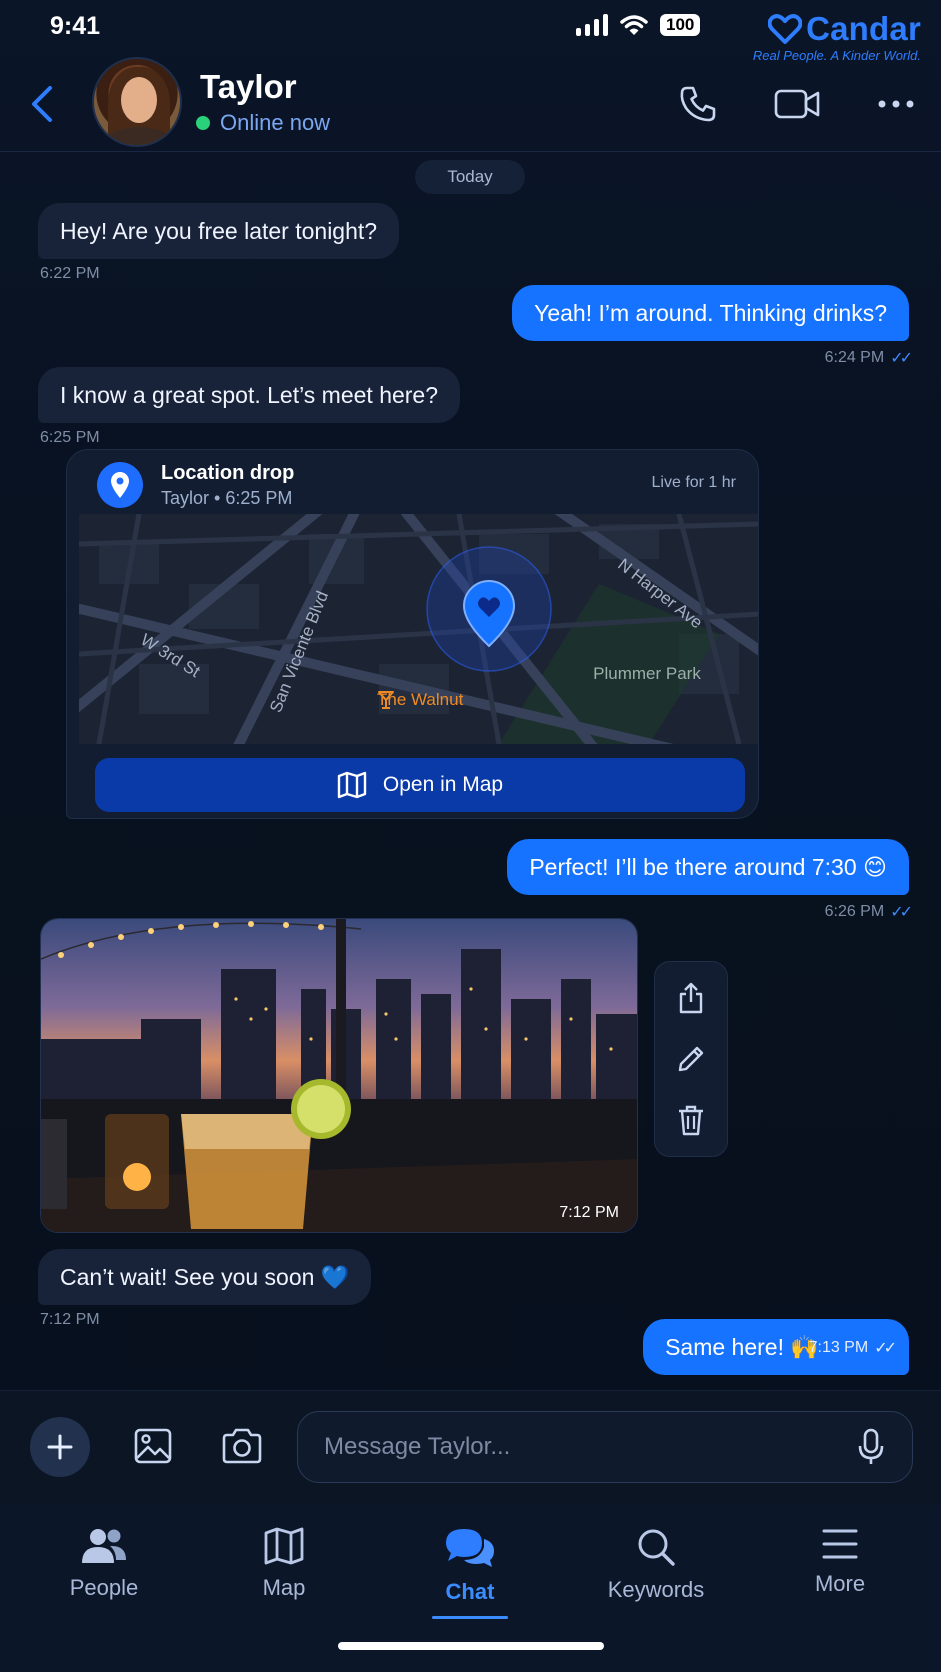 The image size is (941, 1672). Describe the element at coordinates (584, 1447) in the screenshot. I see `message-input` at that location.